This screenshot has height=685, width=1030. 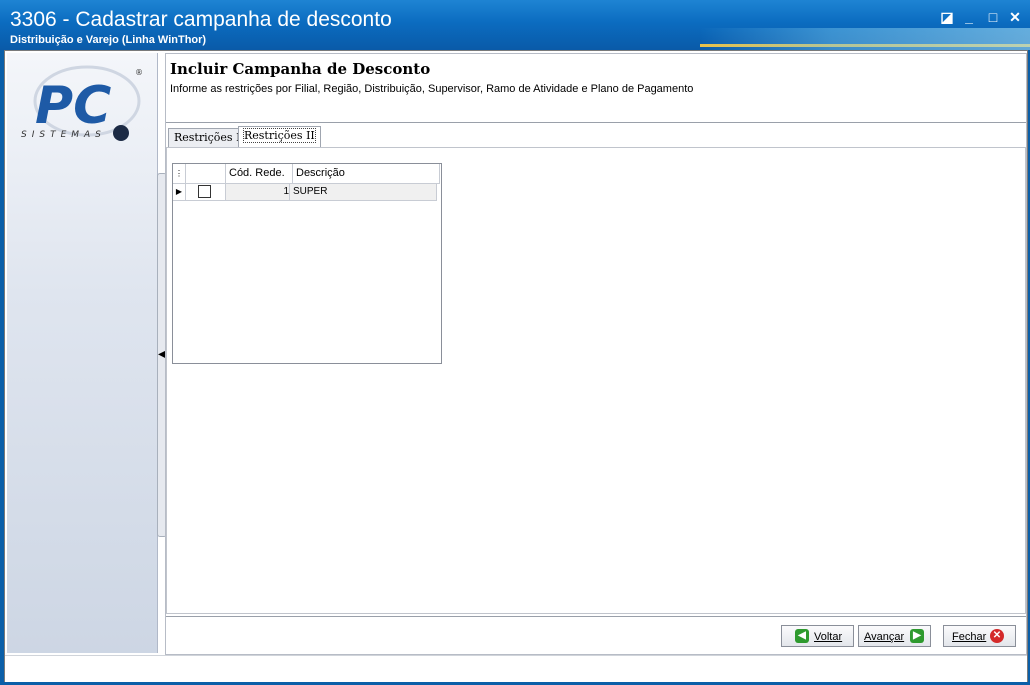 What do you see at coordinates (947, 17) in the screenshot?
I see `restore-icon: ◪` at bounding box center [947, 17].